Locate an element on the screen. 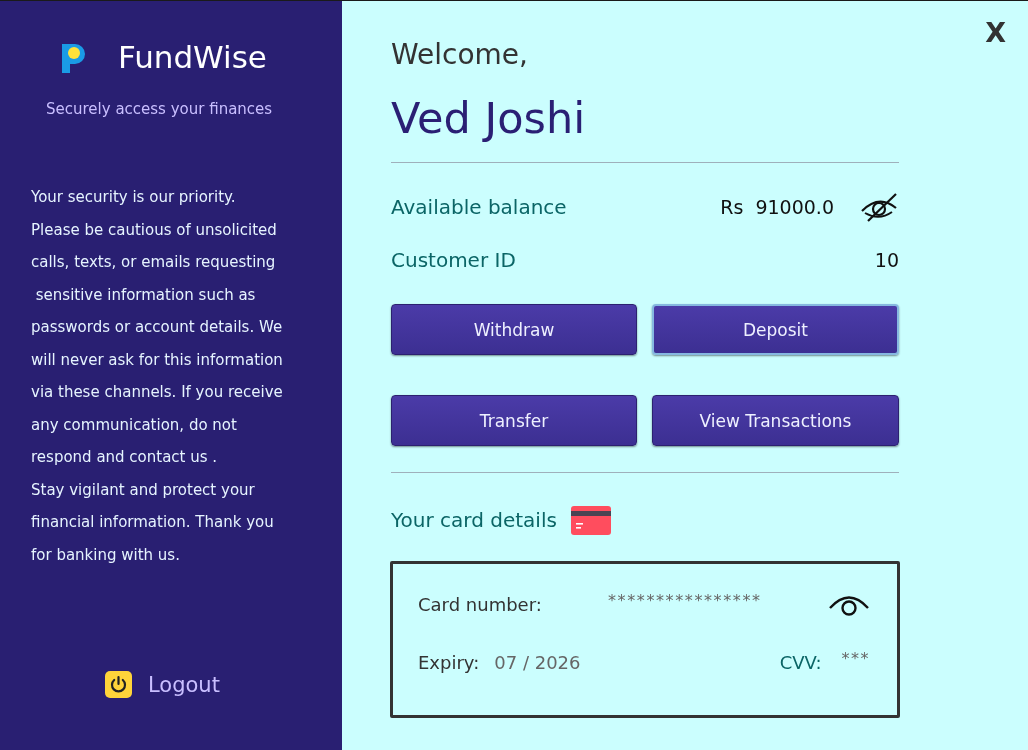  balance-amount: 91000.0 is located at coordinates (794, 207).